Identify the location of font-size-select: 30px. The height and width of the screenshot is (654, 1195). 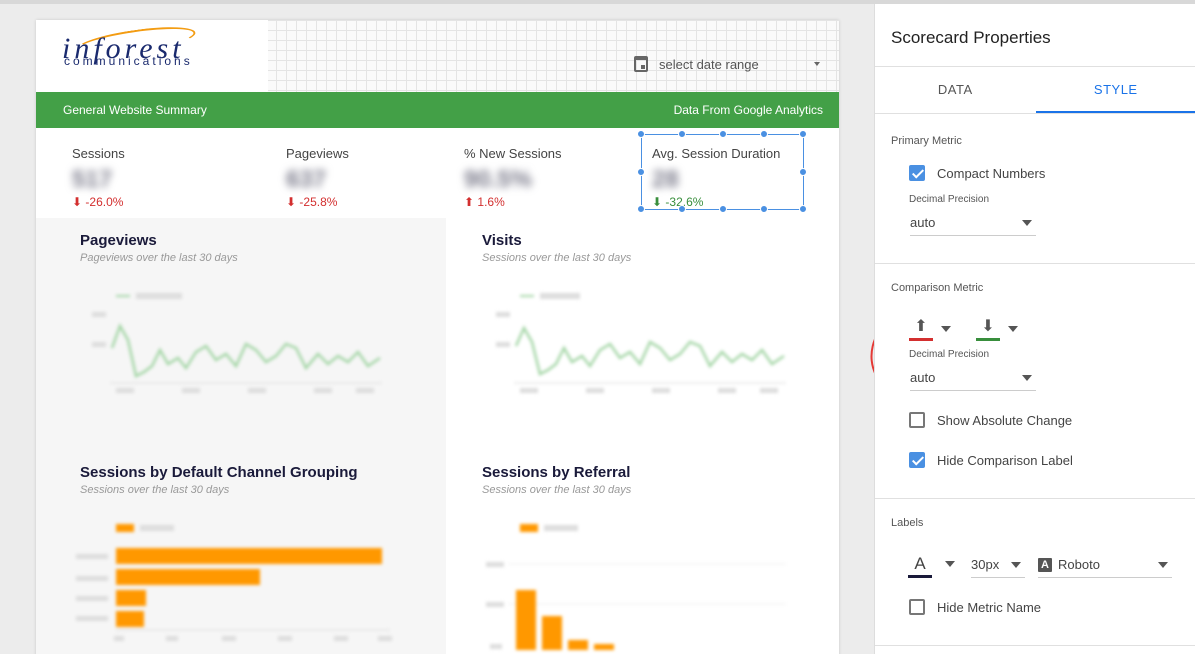
(998, 565).